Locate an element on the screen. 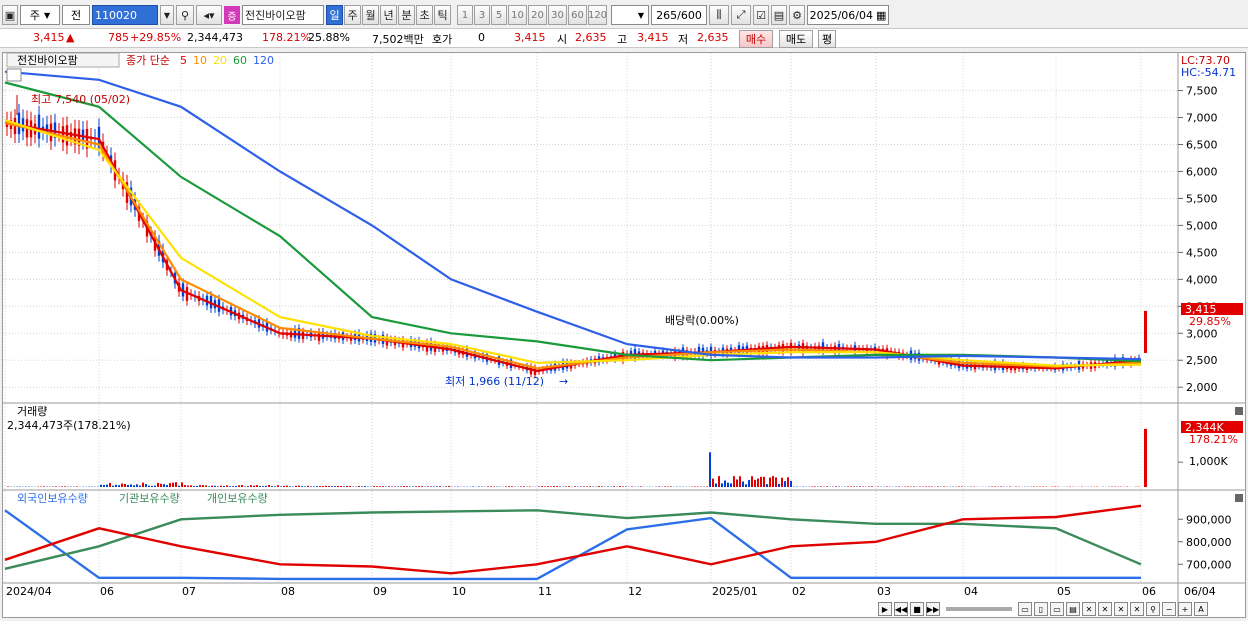 The image size is (1248, 621). interval-select: ▼ is located at coordinates (630, 15).